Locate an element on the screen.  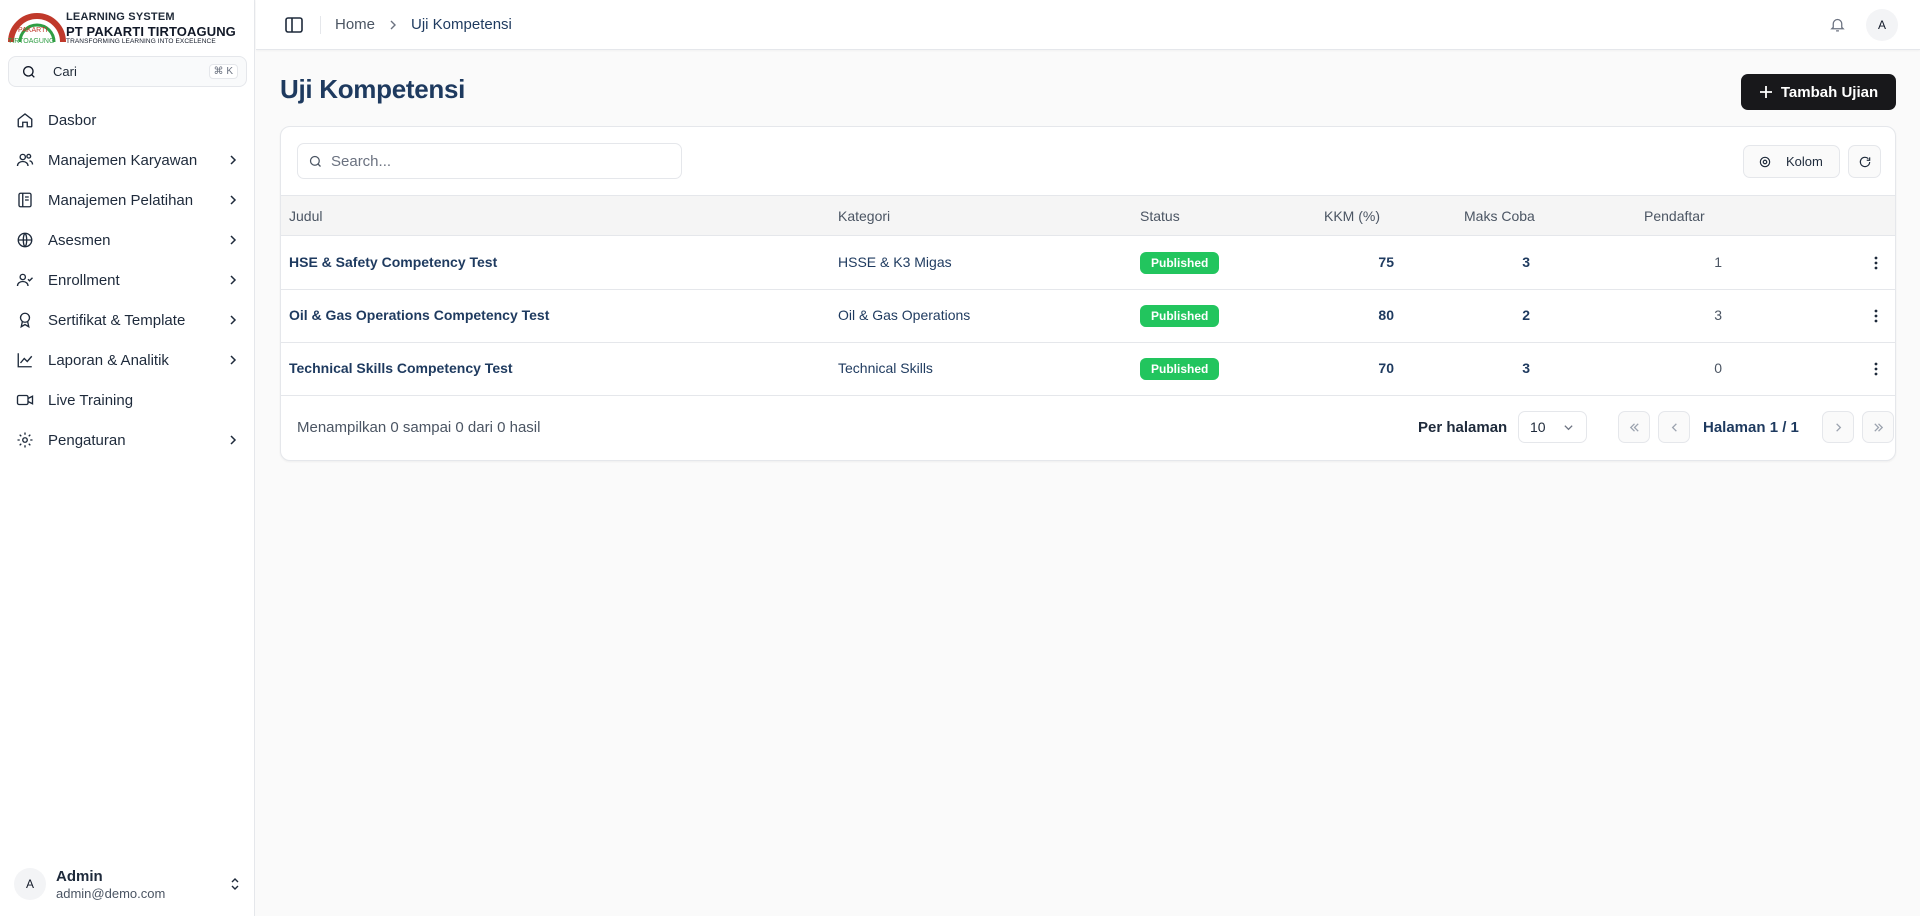
user-email: admin@demo.com is located at coordinates (111, 893).